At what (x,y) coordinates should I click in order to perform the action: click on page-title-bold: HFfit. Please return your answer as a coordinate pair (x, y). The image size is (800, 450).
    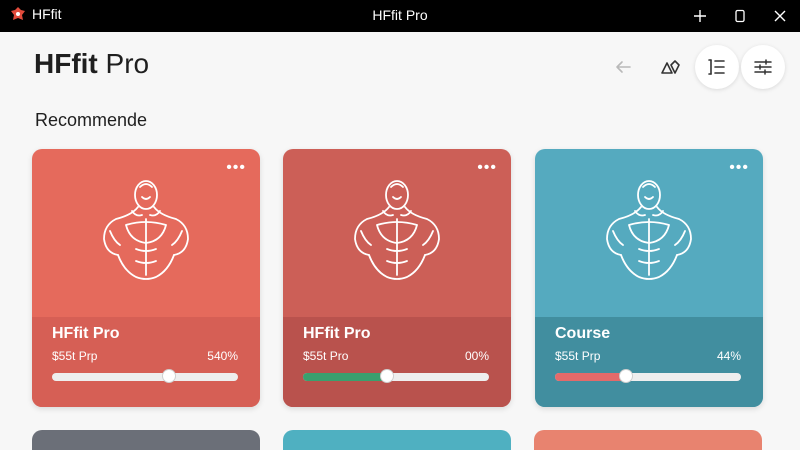
    Looking at the image, I should click on (66, 63).